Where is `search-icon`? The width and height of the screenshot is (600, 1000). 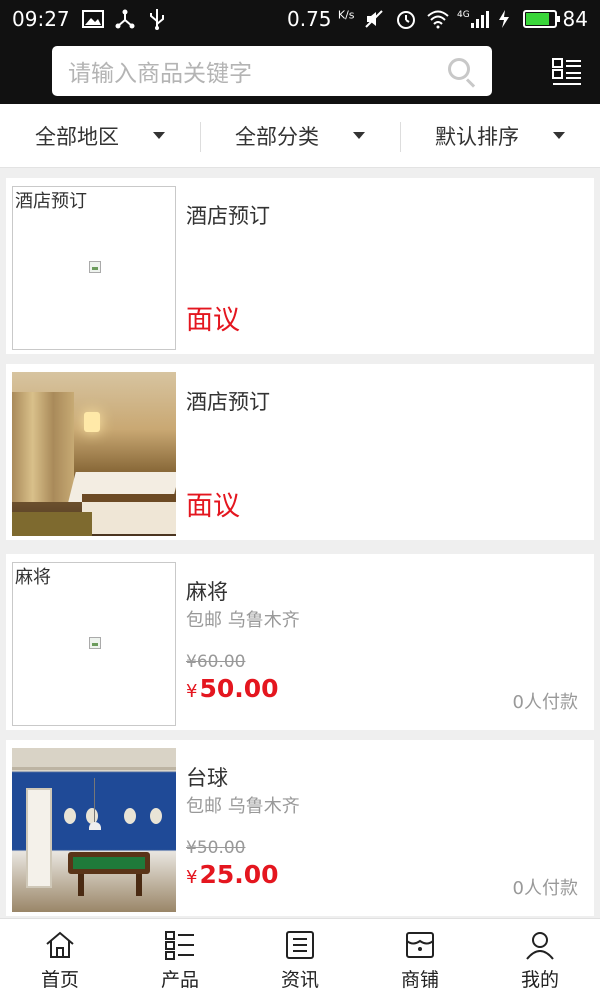 search-icon is located at coordinates (461, 72).